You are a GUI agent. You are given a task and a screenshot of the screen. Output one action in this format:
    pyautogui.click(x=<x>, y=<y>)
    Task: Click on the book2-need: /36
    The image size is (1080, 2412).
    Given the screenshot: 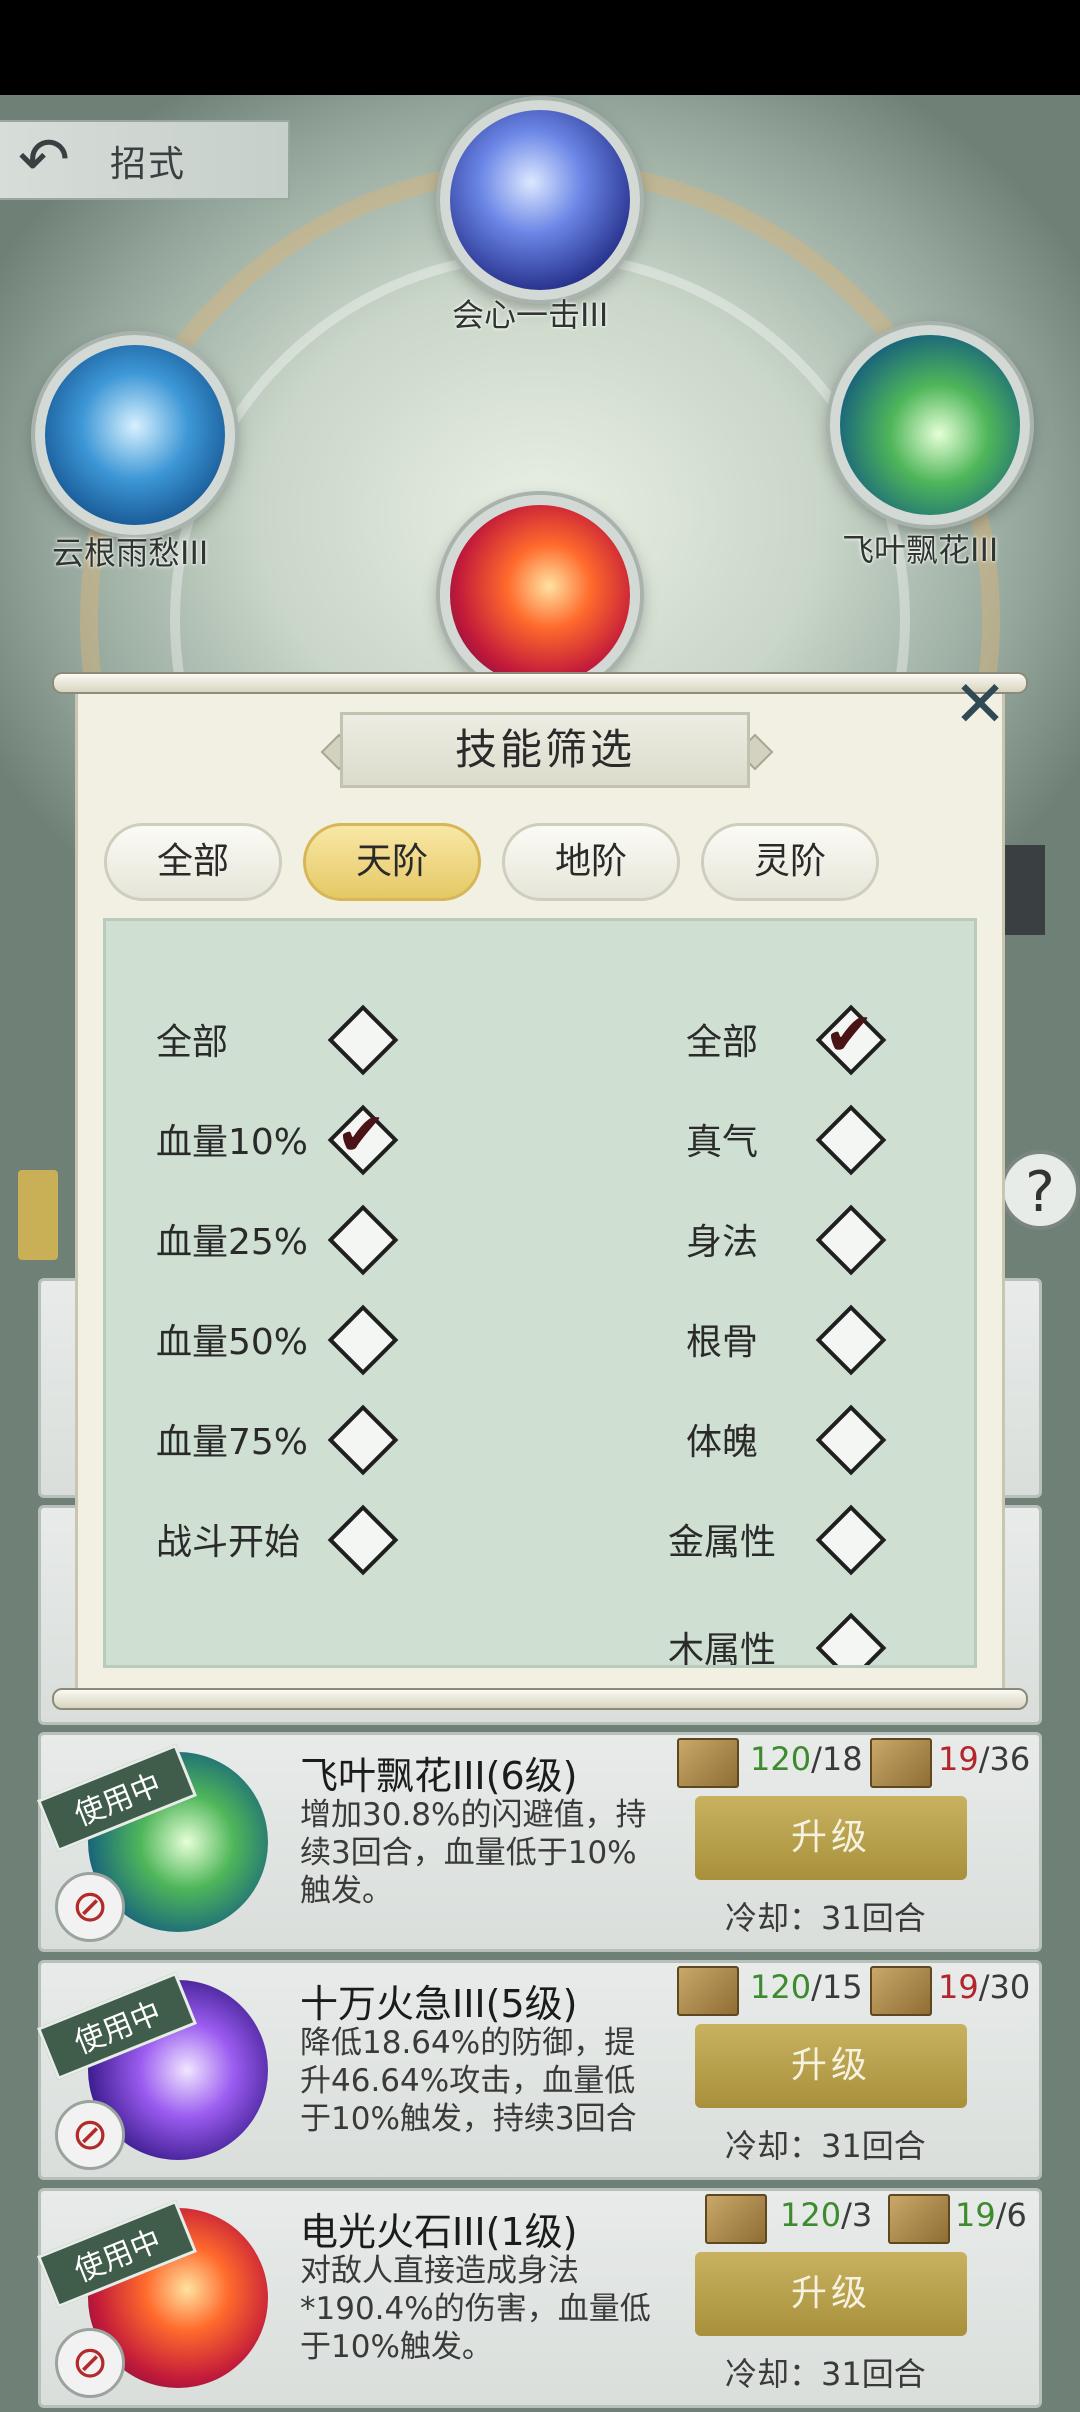 What is the action you would take?
    pyautogui.click(x=1004, y=1759)
    